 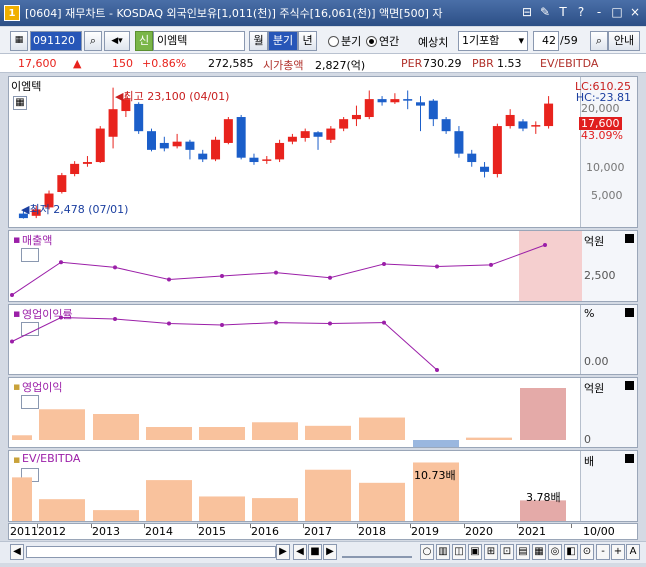 What do you see at coordinates (539, 552) in the screenshot?
I see `tool-icon-8: ▦` at bounding box center [539, 552].